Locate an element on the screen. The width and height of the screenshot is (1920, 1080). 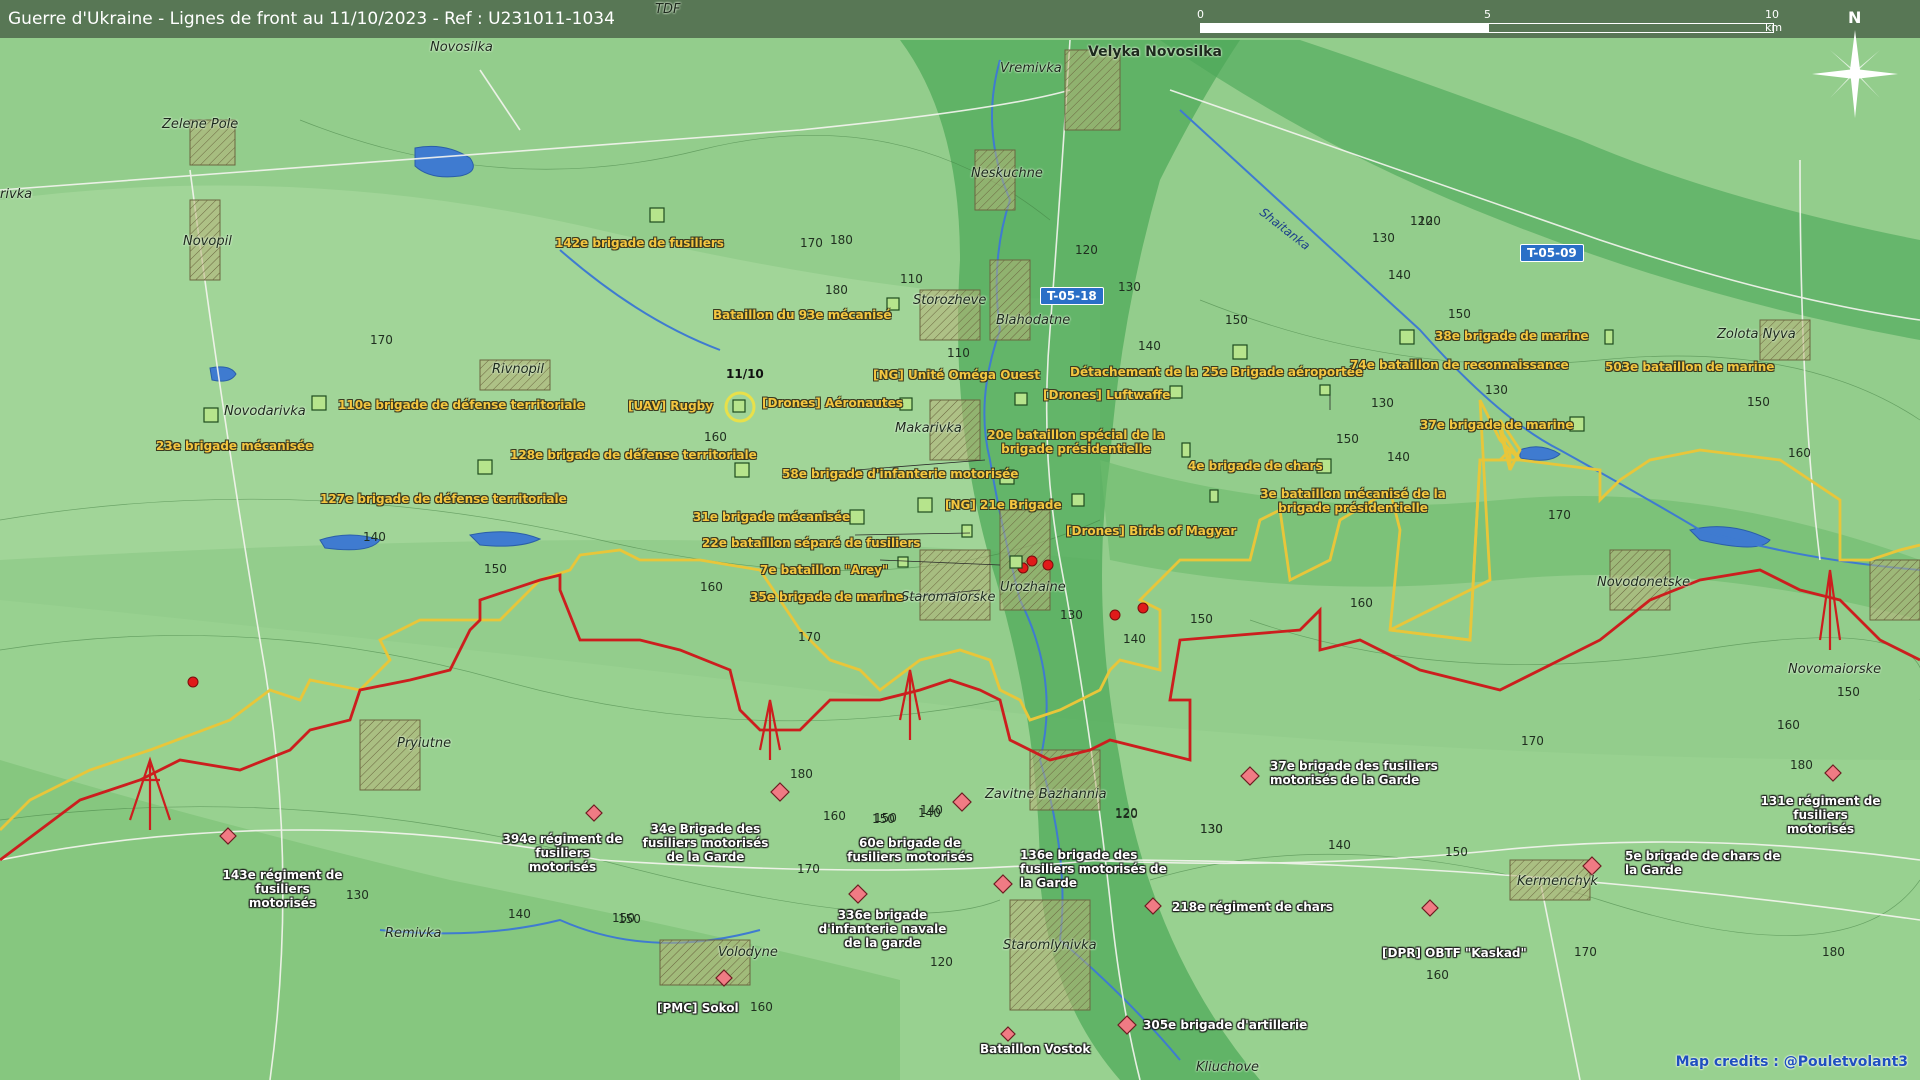
place-blahodatne: Blahodatne is located at coordinates (1033, 320).